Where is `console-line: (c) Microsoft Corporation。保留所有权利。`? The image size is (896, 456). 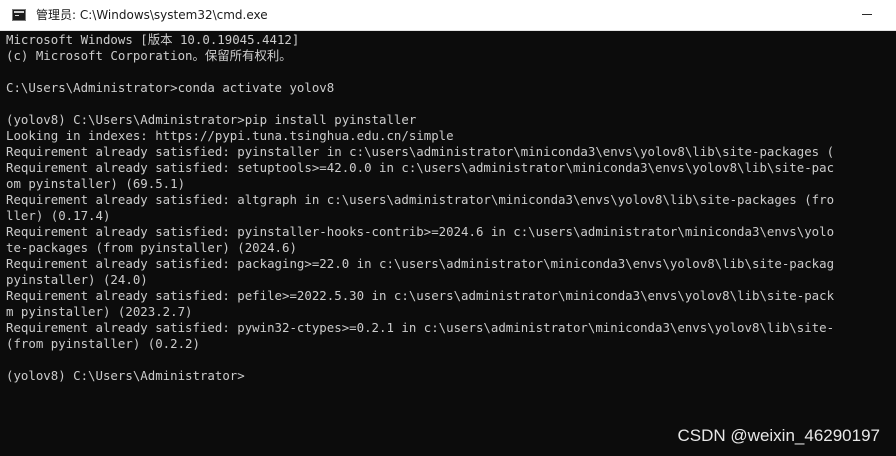 console-line: (c) Microsoft Corporation。保留所有权利。 is located at coordinates (149, 55).